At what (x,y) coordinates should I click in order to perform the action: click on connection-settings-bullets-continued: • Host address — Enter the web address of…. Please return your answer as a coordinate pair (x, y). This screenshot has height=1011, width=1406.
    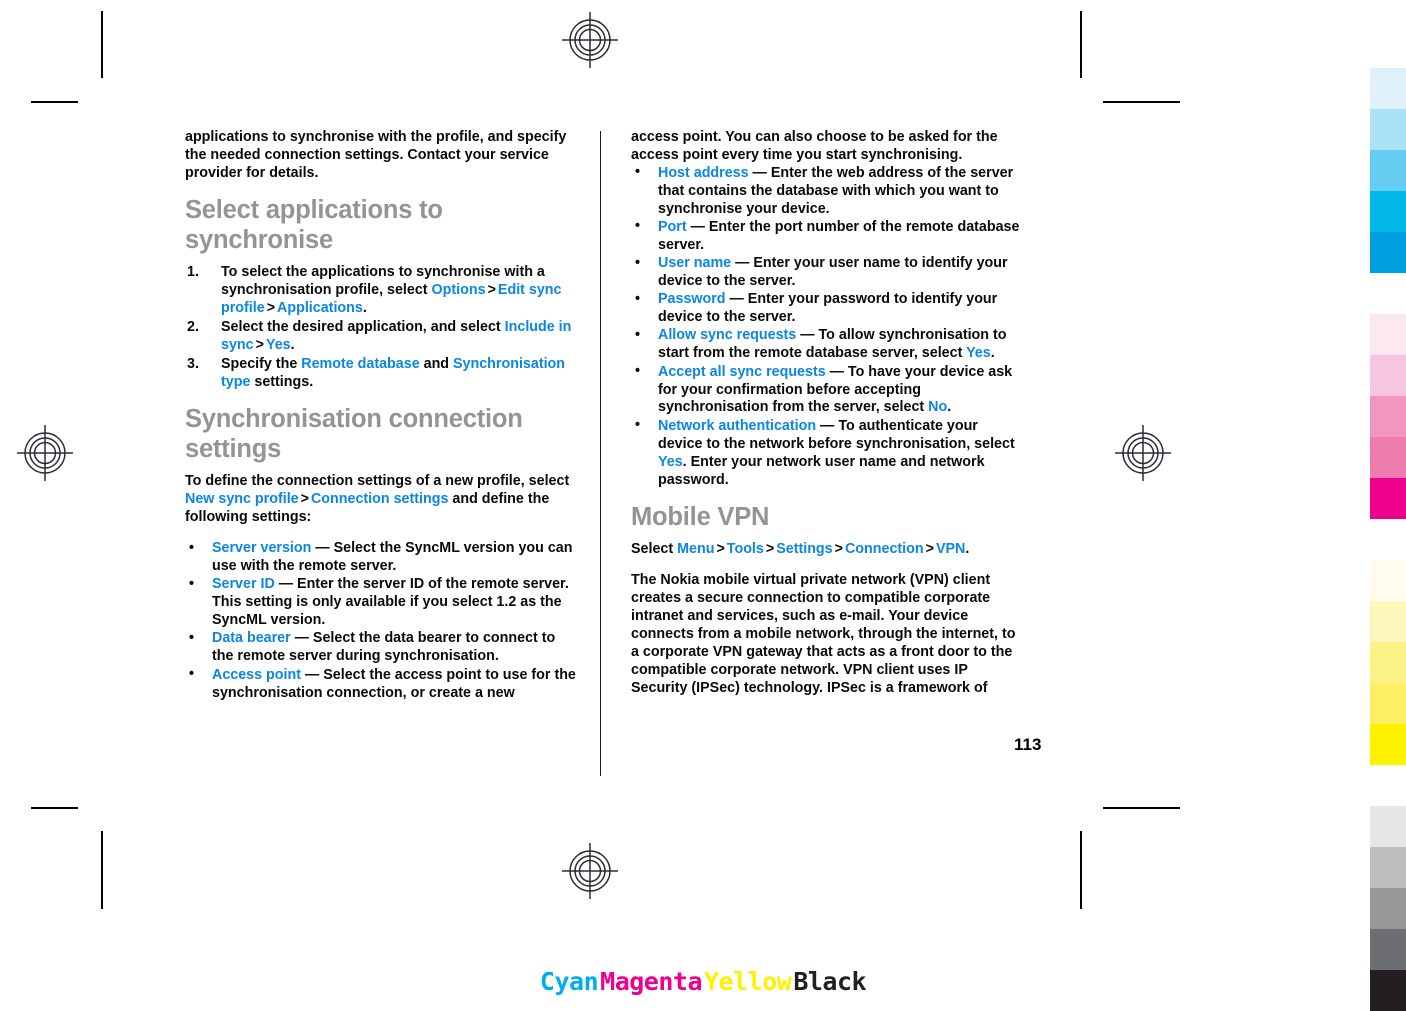
    Looking at the image, I should click on (827, 327).